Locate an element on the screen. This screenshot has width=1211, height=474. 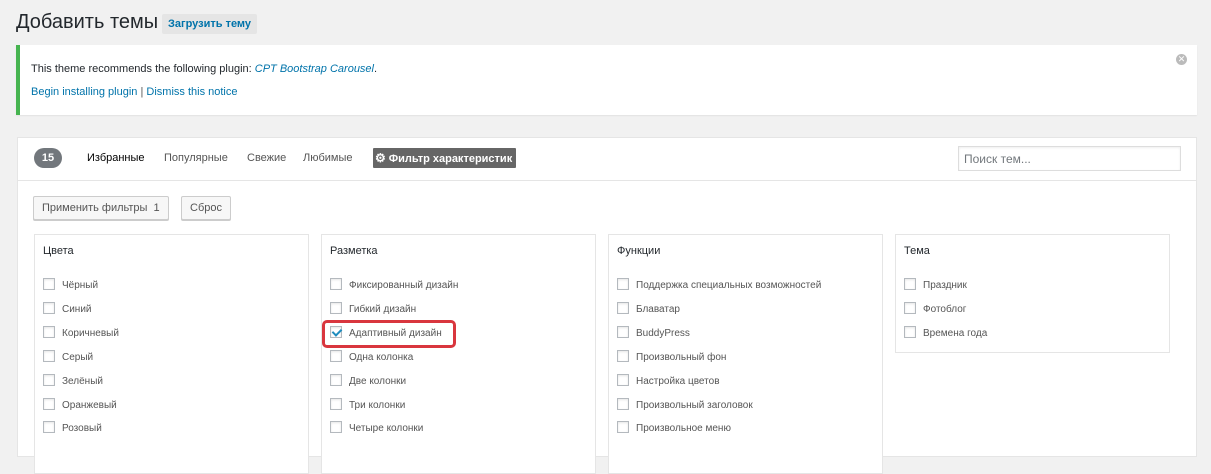
filter-option: Произвольный фон is located at coordinates (672, 357).